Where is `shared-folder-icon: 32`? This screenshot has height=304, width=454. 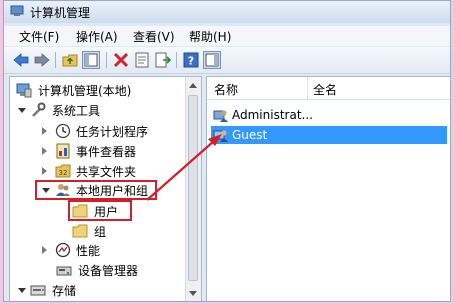
shared-folder-icon: 32 is located at coordinates (63, 171).